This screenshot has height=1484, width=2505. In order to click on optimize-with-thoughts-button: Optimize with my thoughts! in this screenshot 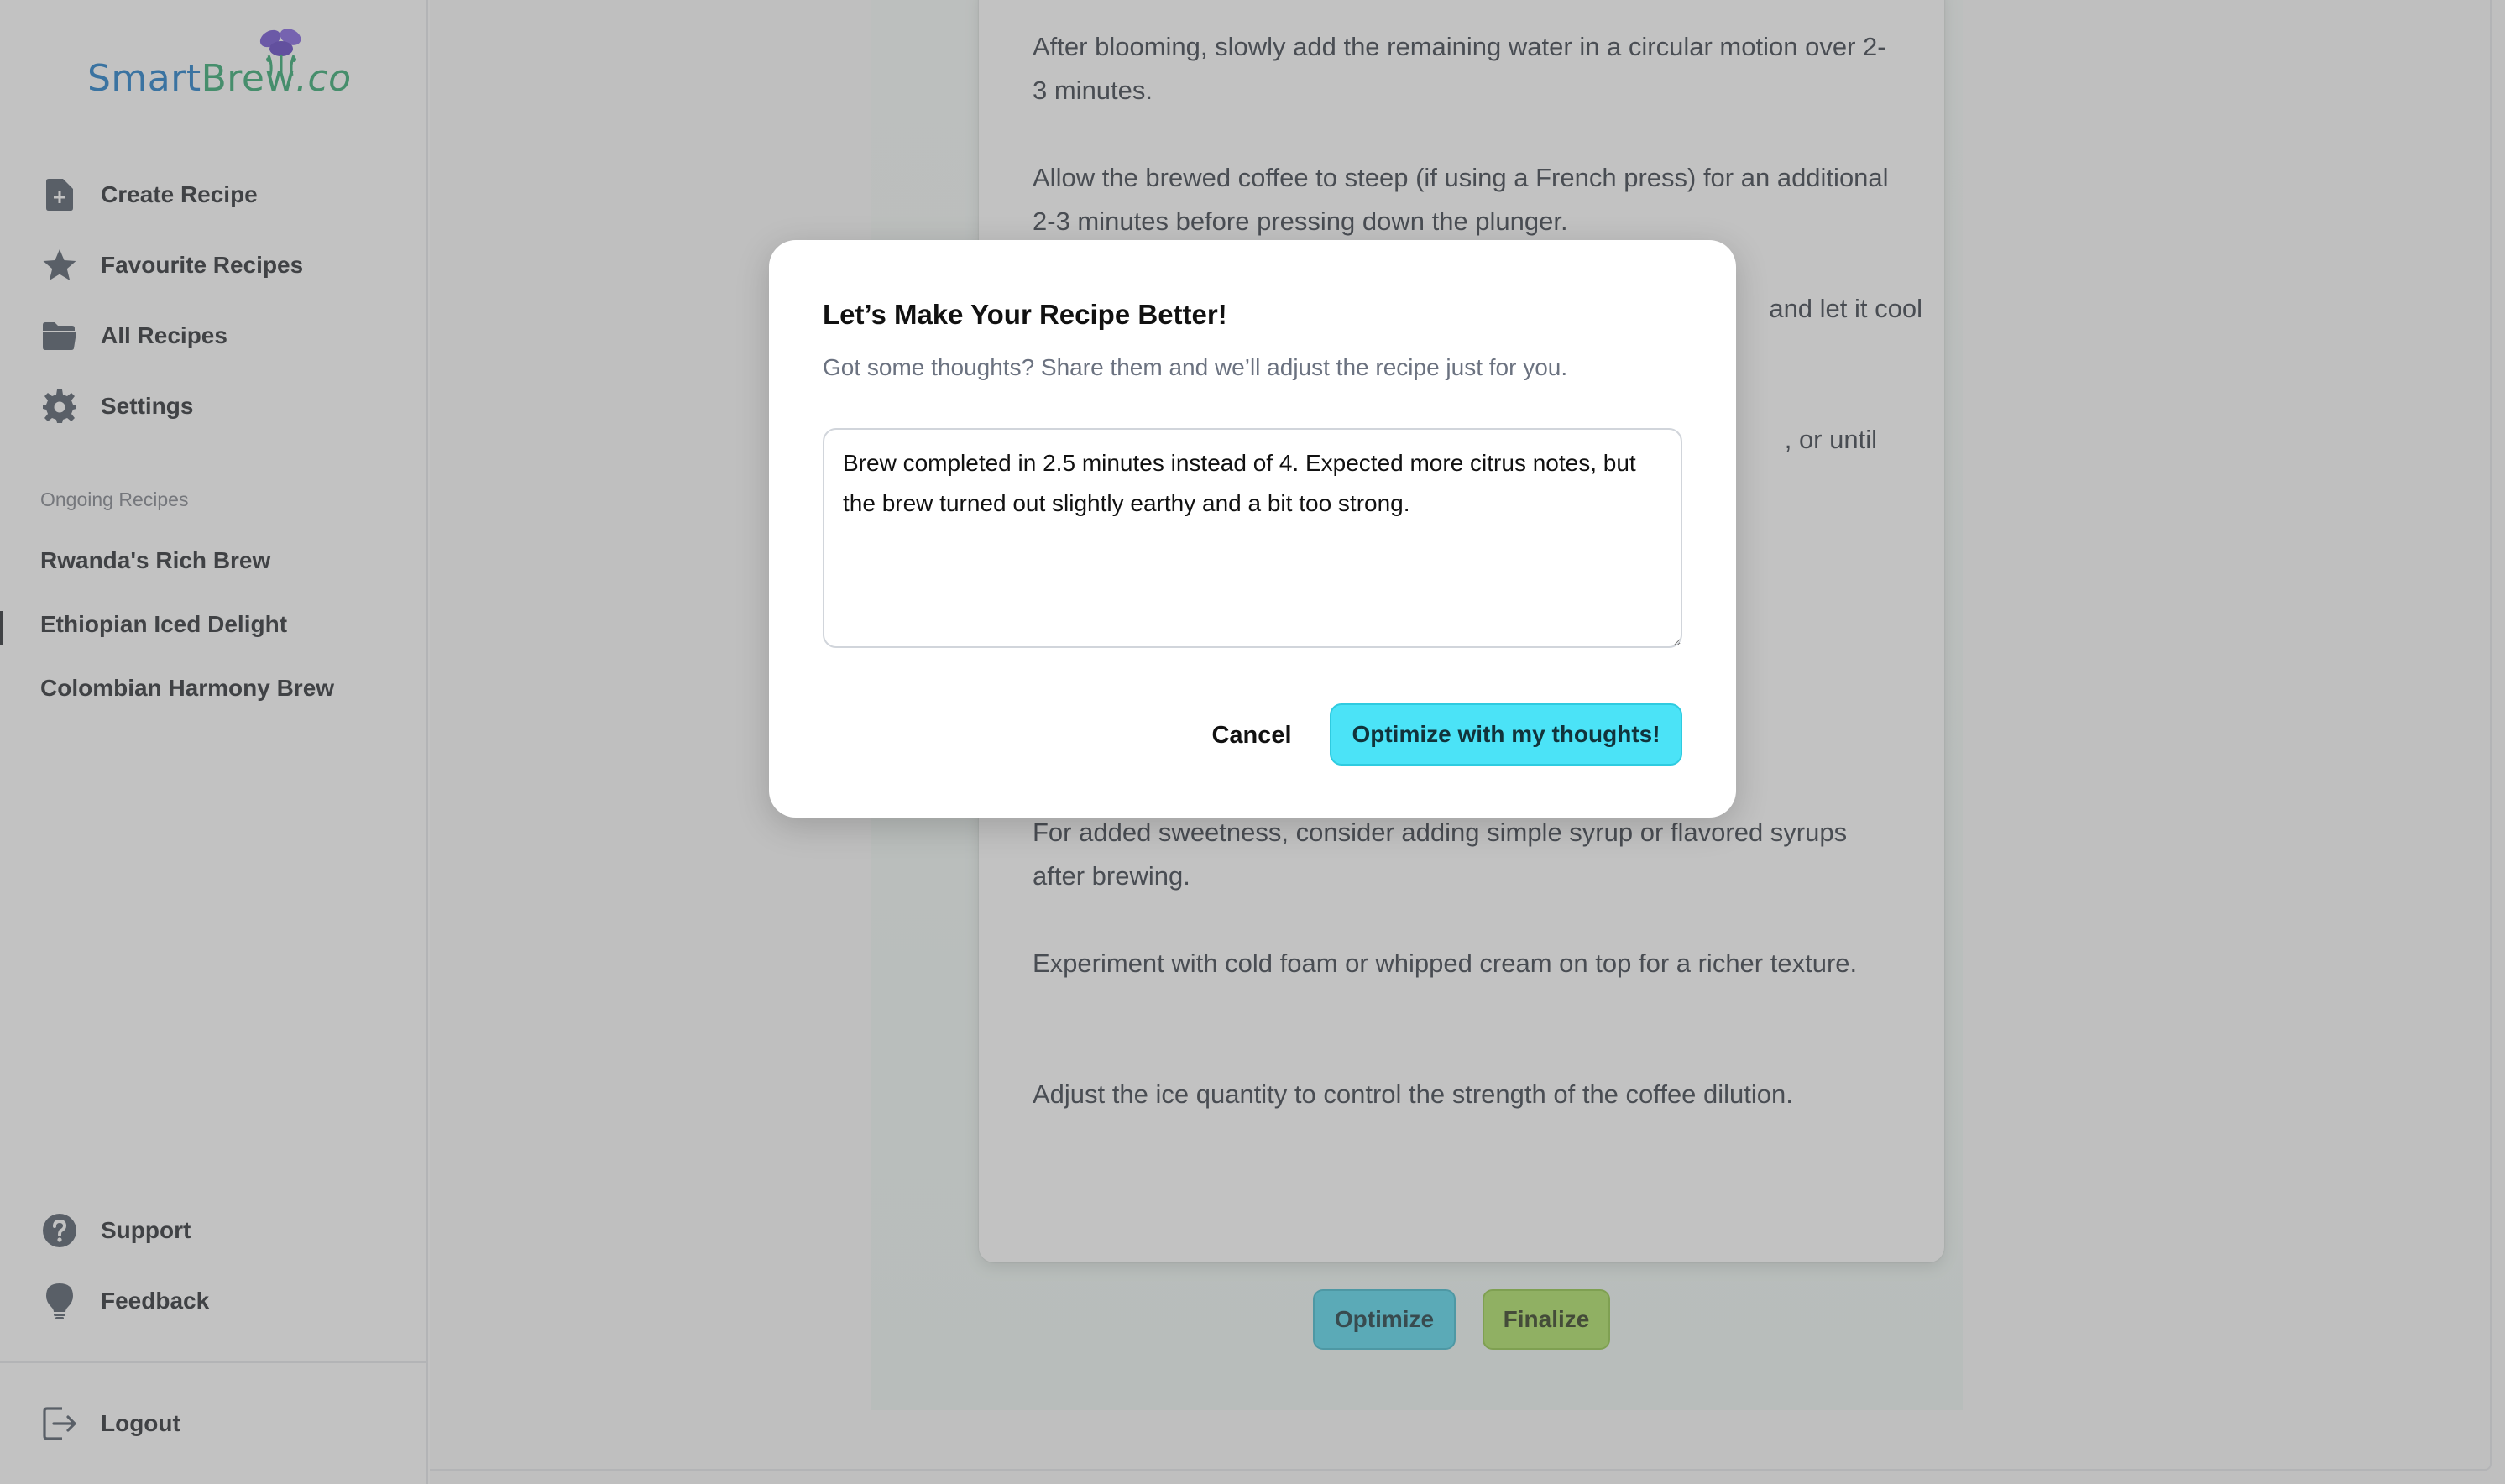, I will do `click(1506, 734)`.